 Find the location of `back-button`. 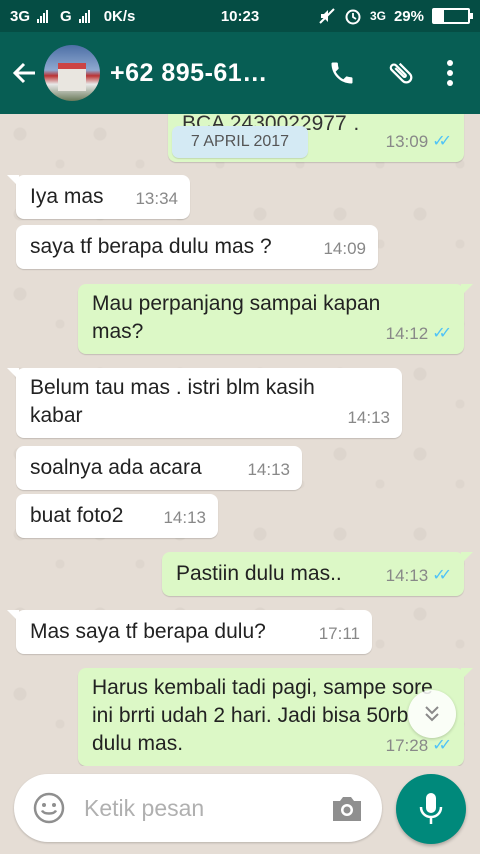

back-button is located at coordinates (24, 73).